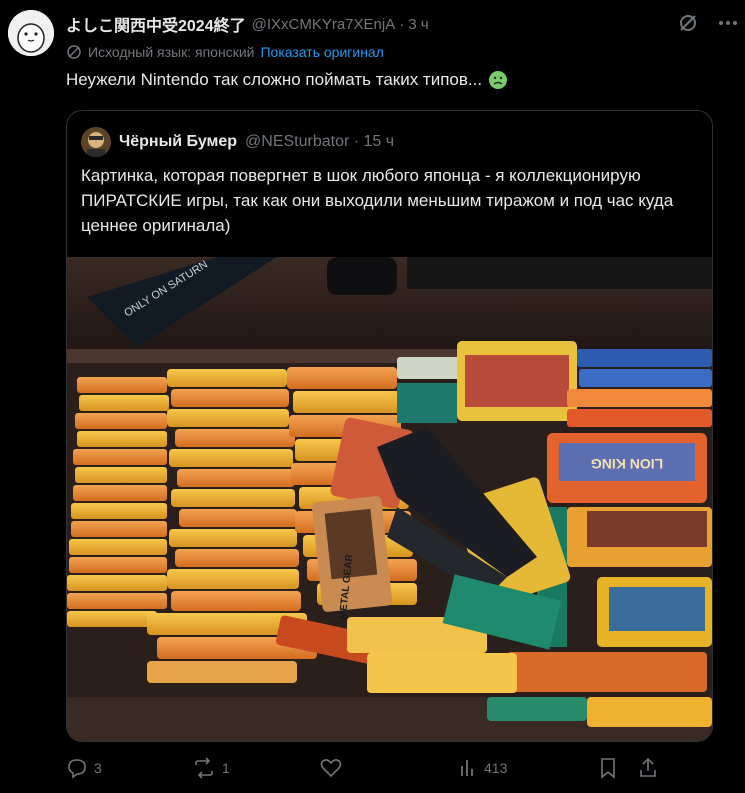 The width and height of the screenshot is (745, 793). Describe the element at coordinates (528, 768) in the screenshot. I see `views-button: 413` at that location.